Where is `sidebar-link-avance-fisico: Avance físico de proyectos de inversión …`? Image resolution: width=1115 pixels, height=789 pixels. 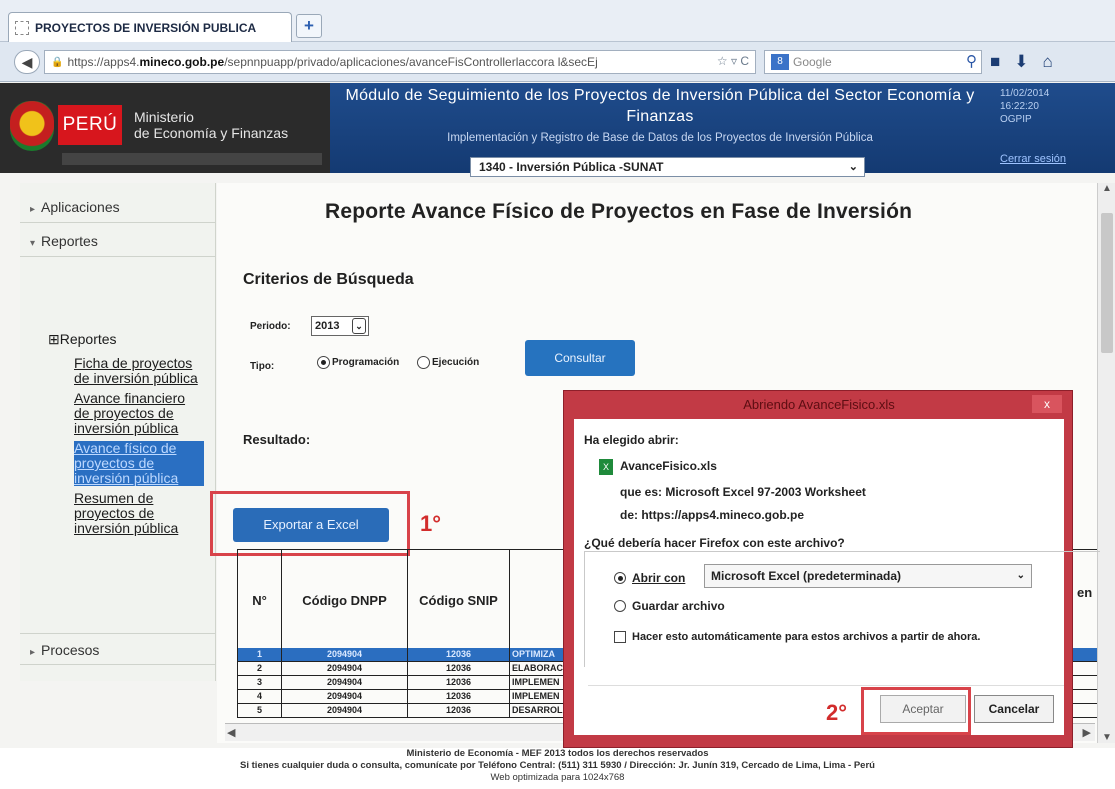 sidebar-link-avance-fisico: Avance físico de proyectos de inversión … is located at coordinates (139, 463).